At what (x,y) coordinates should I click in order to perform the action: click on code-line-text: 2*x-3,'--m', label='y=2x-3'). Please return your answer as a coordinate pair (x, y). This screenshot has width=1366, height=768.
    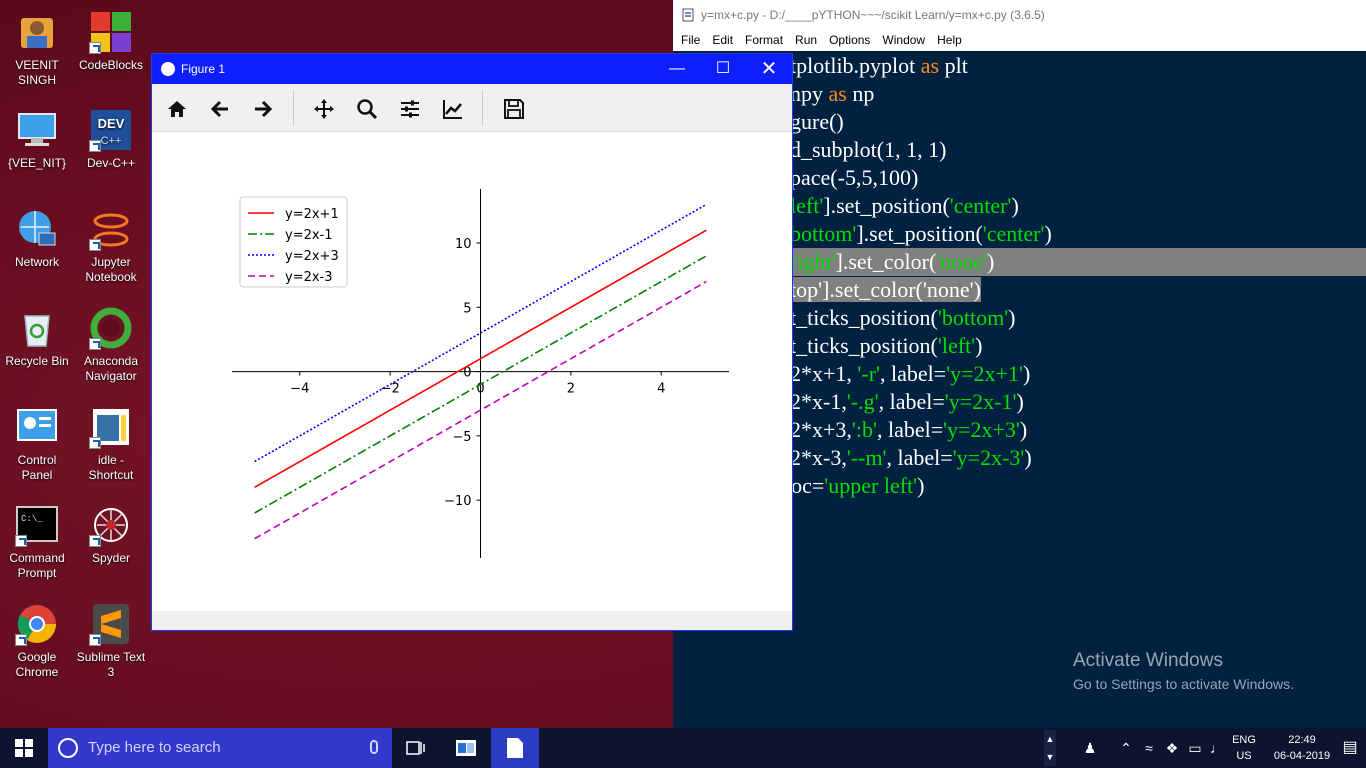
    Looking at the image, I should click on (911, 457).